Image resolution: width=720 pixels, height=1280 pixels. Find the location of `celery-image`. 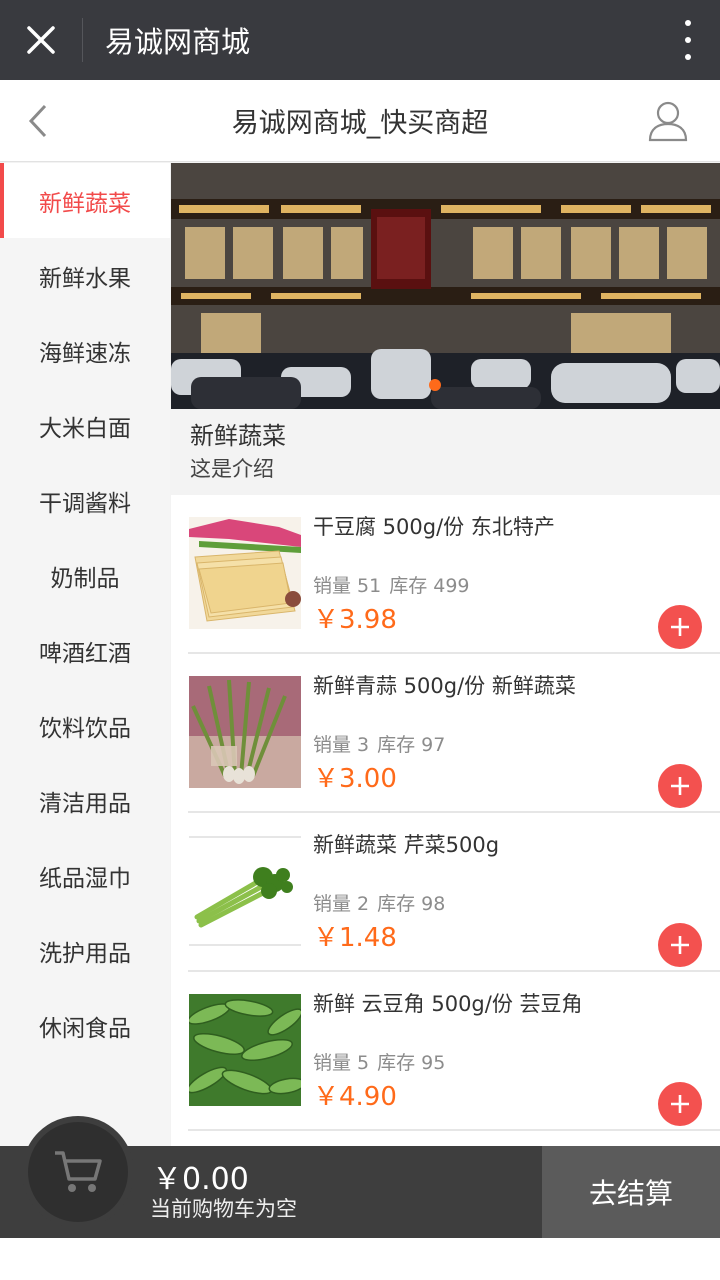

celery-image is located at coordinates (245, 891).